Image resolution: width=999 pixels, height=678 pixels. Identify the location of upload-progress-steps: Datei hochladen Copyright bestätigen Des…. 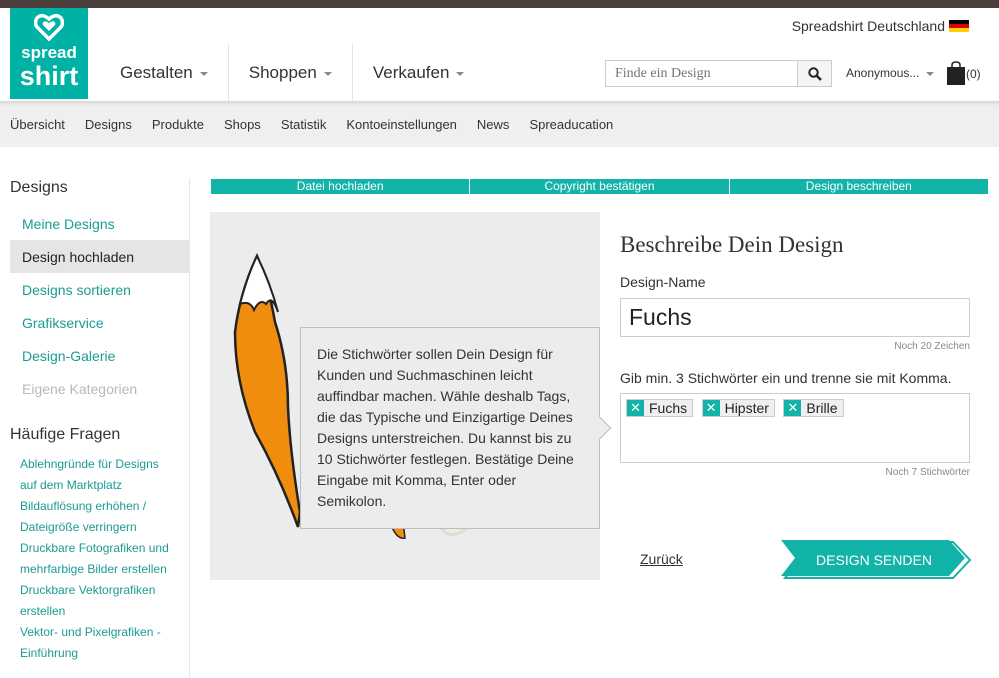
(599, 186).